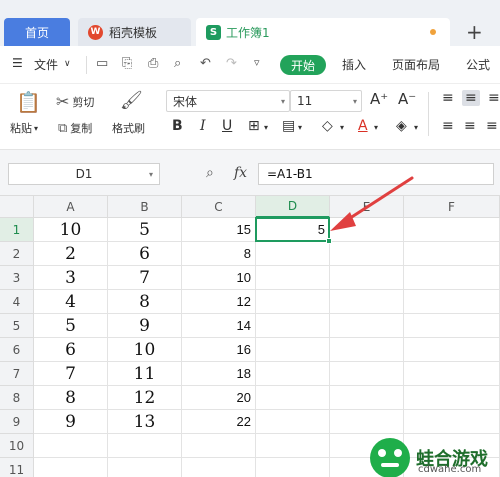 This screenshot has height=477, width=500. Describe the element at coordinates (71, 350) in the screenshot. I see `cell-a6: 6` at that location.